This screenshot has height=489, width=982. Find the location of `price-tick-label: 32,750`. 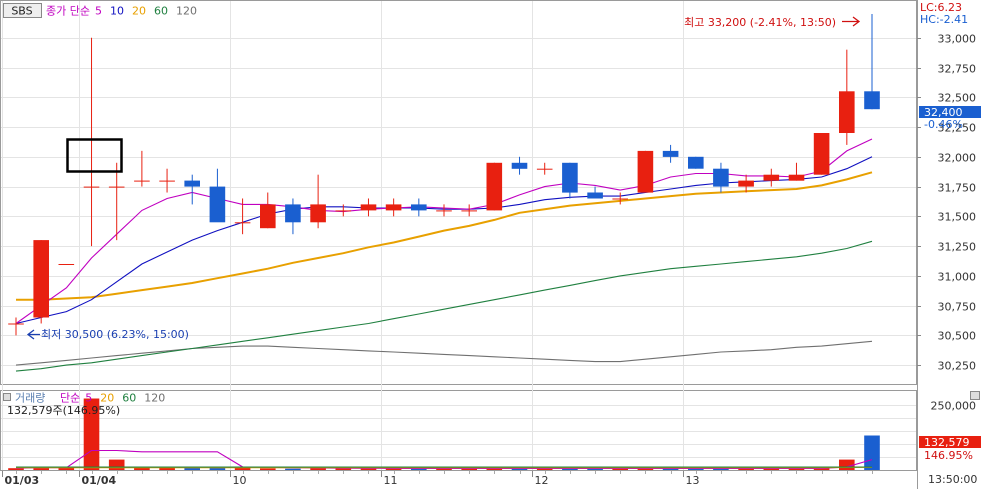

price-tick-label: 32,750 is located at coordinates (957, 69).